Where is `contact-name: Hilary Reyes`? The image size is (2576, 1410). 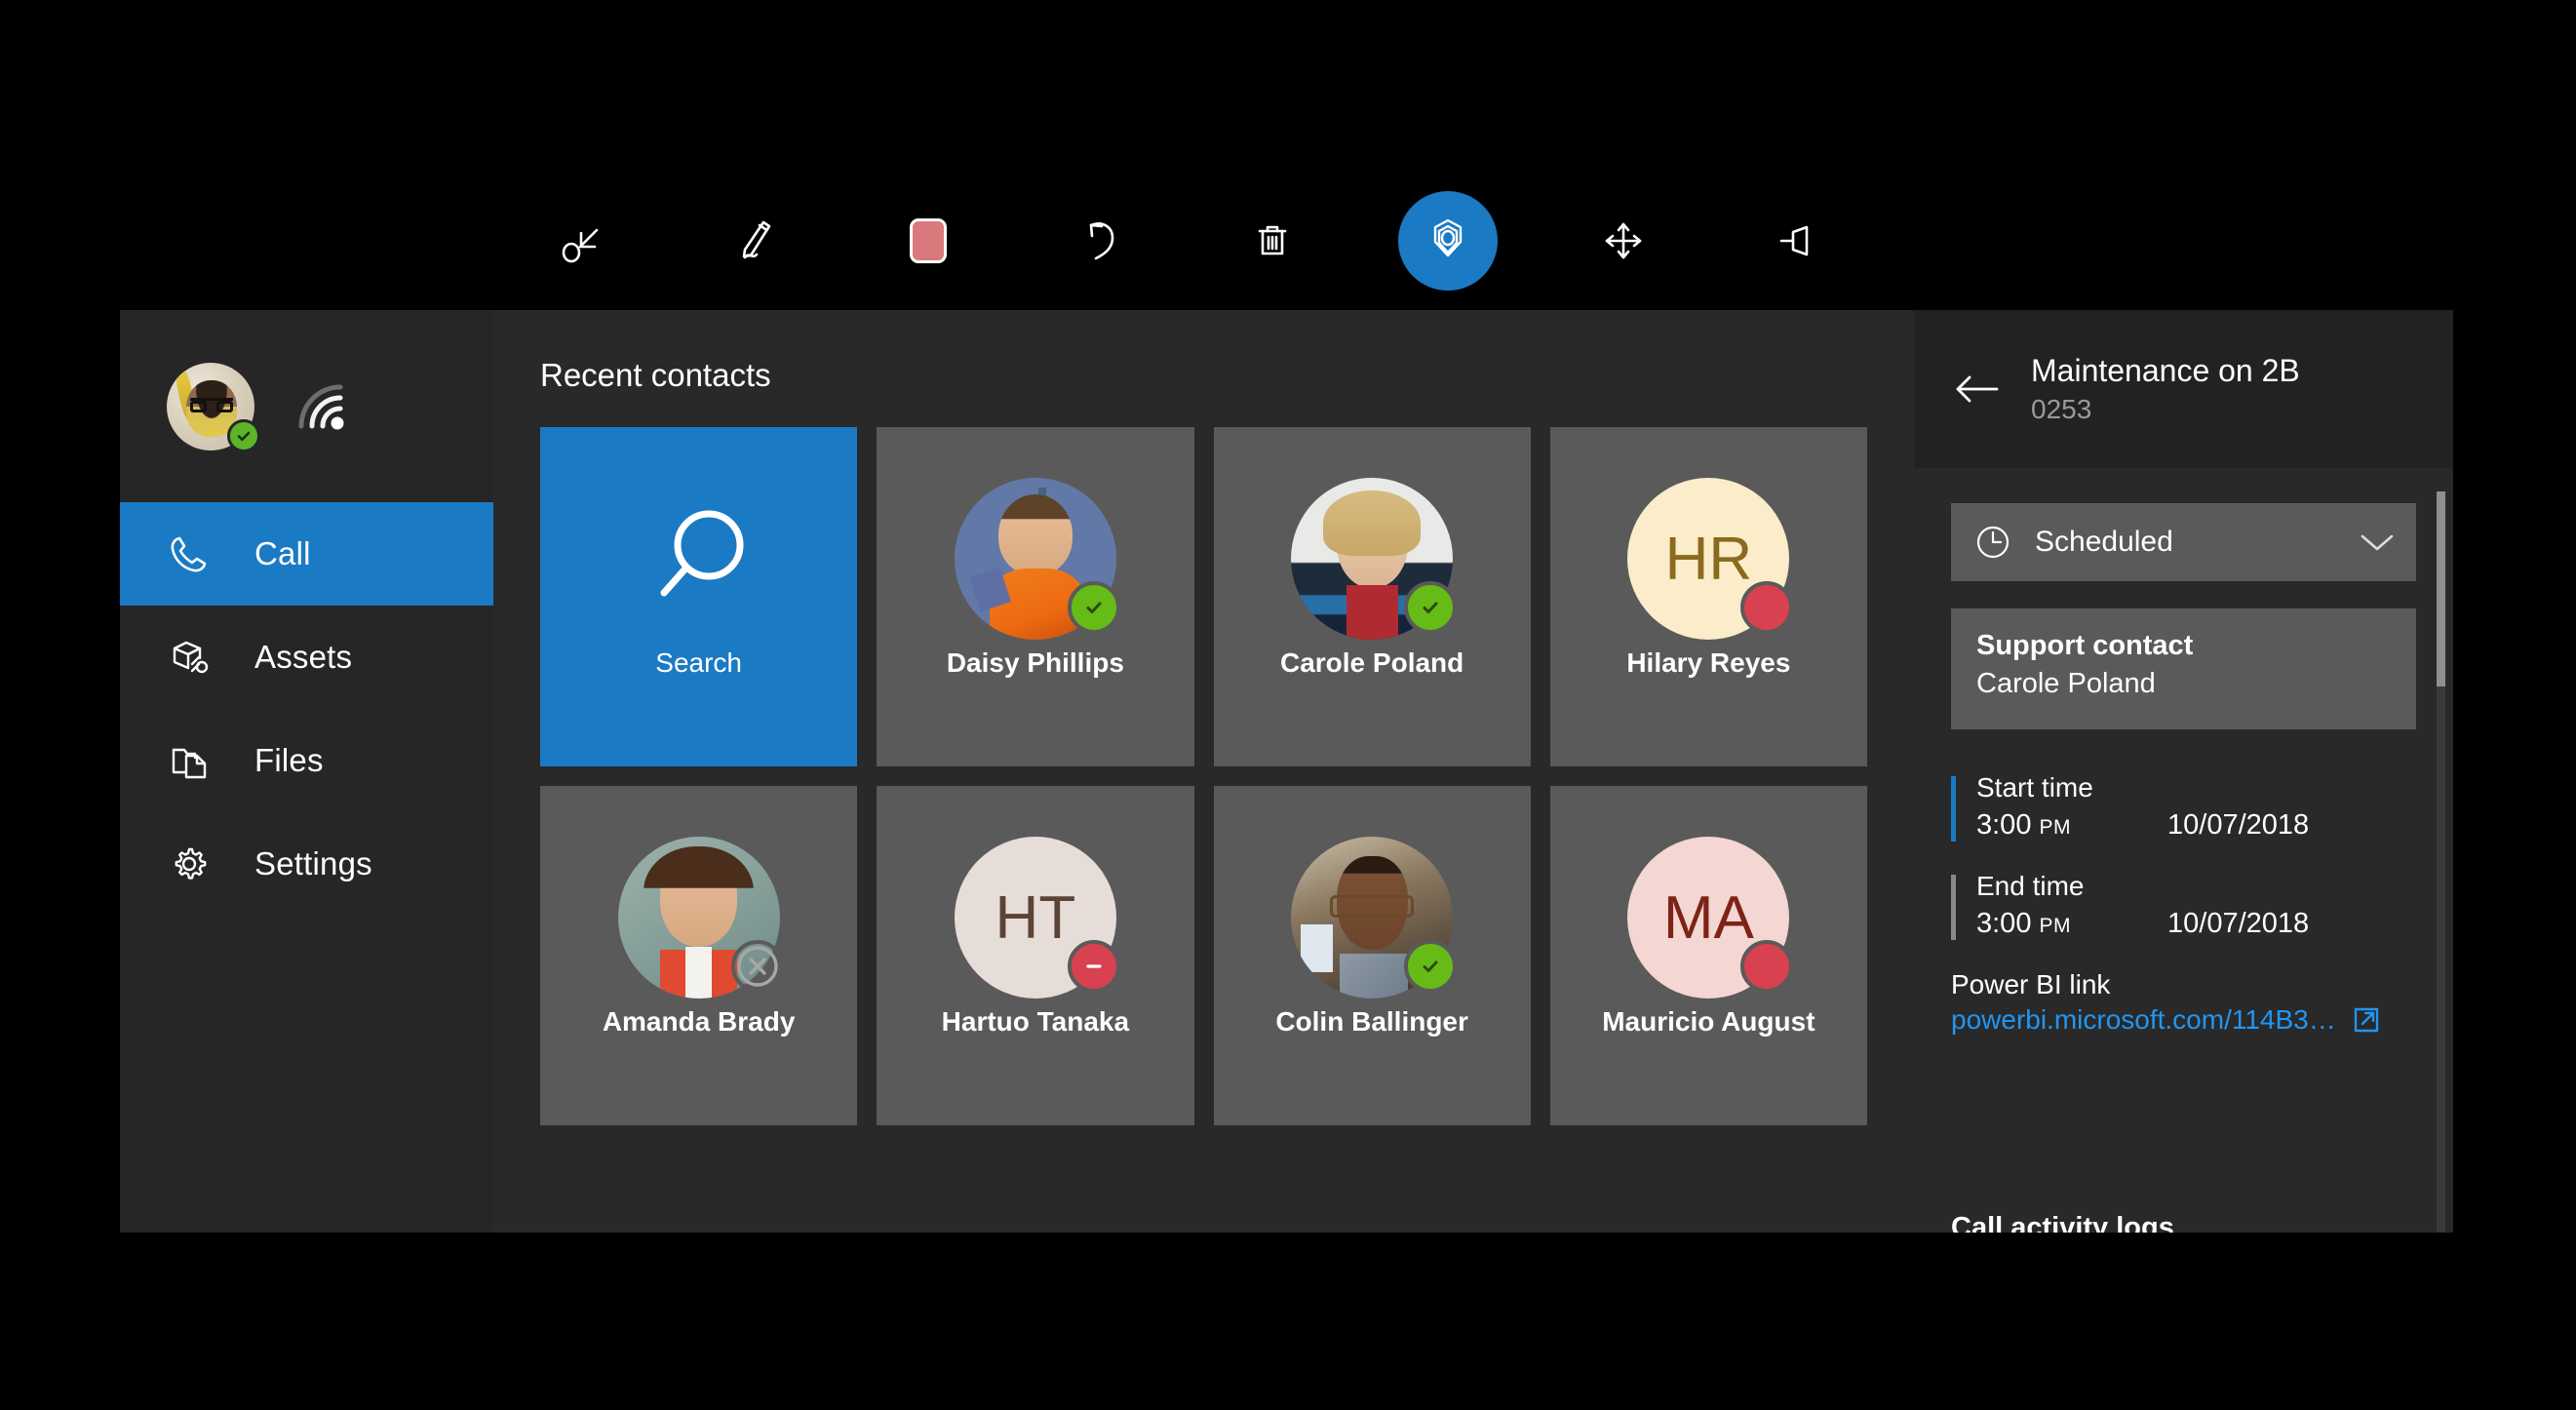
contact-name: Hilary Reyes is located at coordinates (1708, 662).